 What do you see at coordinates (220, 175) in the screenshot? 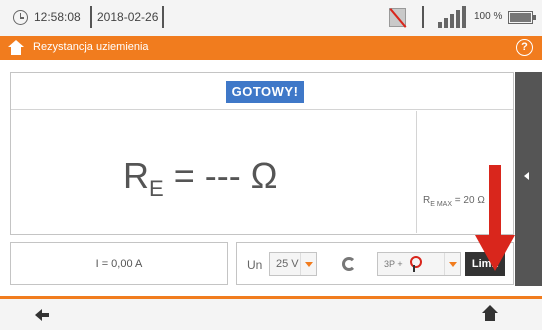
I see `result-value: = --- Ω` at bounding box center [220, 175].